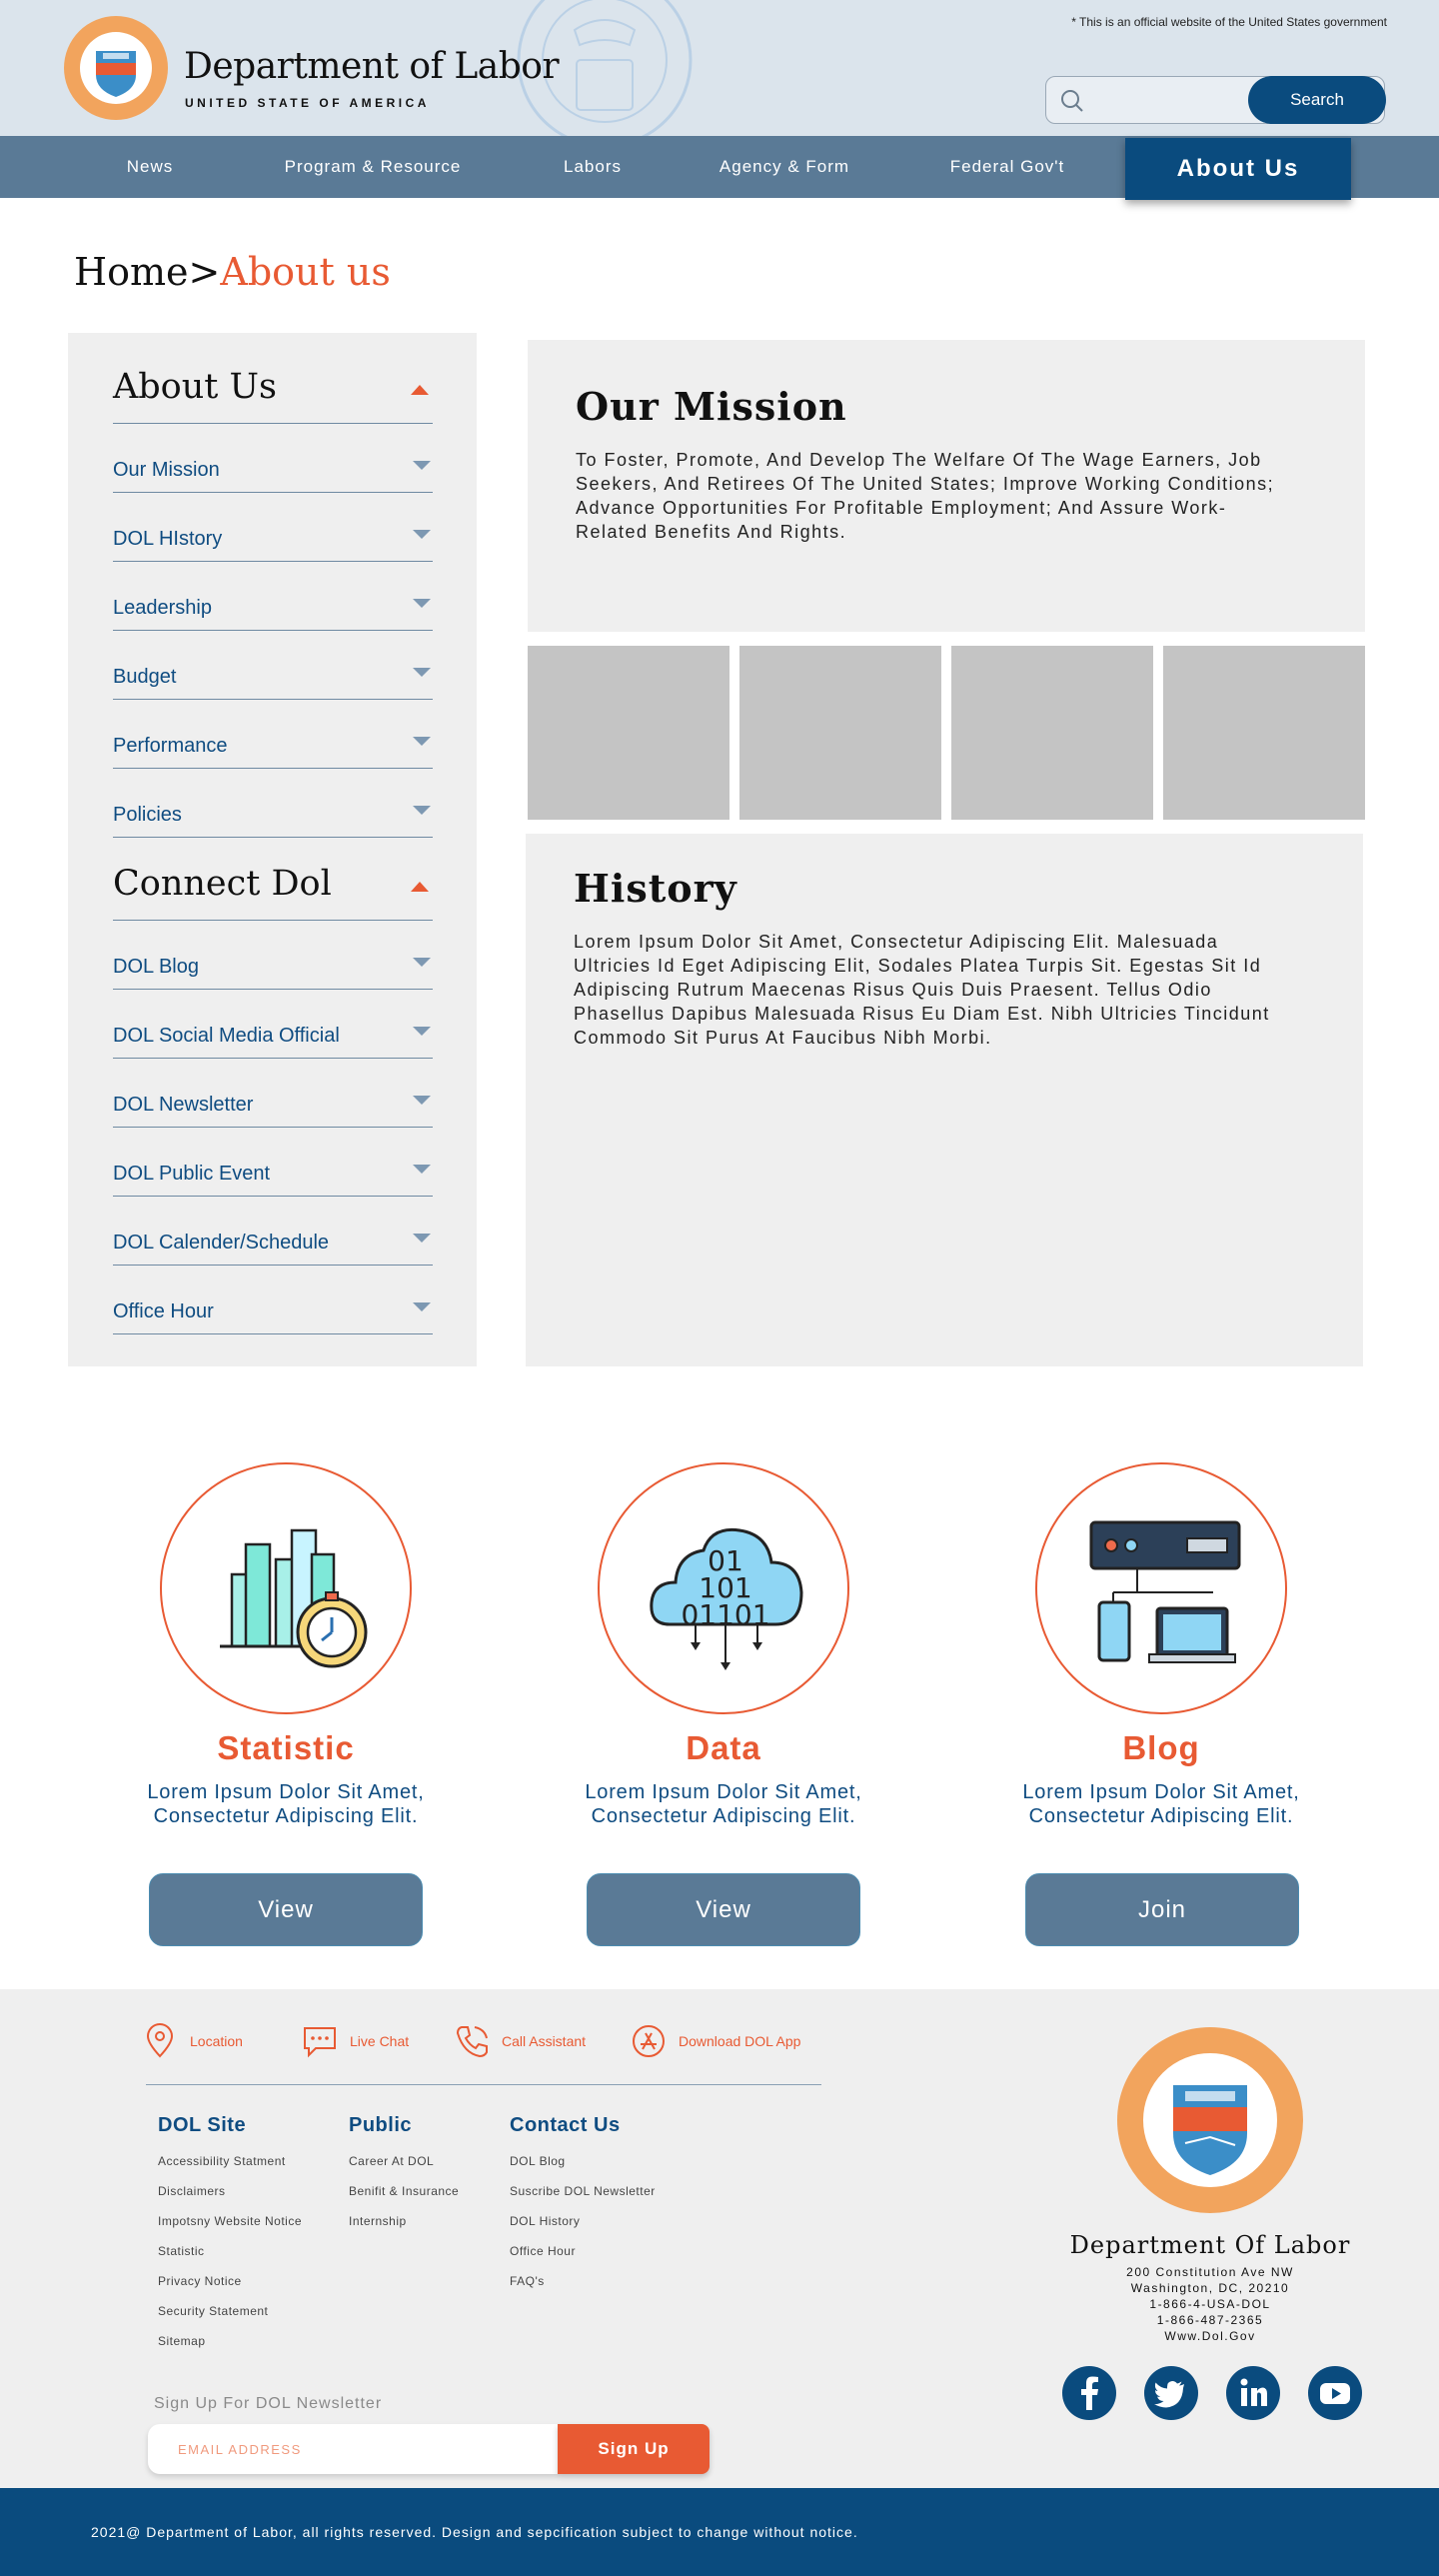 The width and height of the screenshot is (1439, 2576). What do you see at coordinates (1317, 100) in the screenshot?
I see `search-button: Search` at bounding box center [1317, 100].